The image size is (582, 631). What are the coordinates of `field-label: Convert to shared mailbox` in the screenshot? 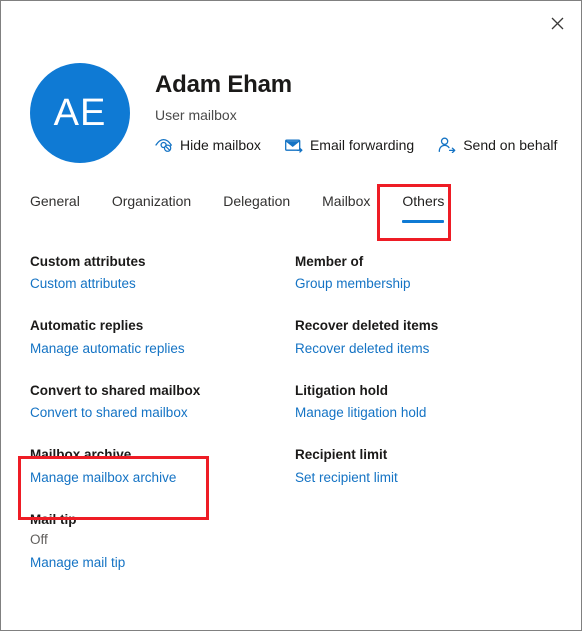 It's located at (115, 390).